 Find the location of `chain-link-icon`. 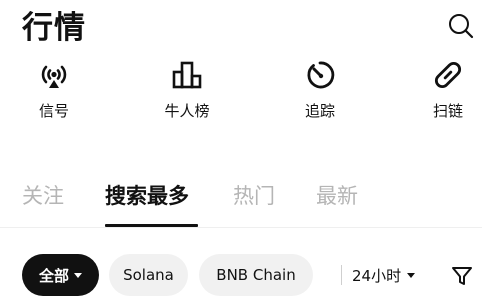

chain-link-icon is located at coordinates (448, 75).